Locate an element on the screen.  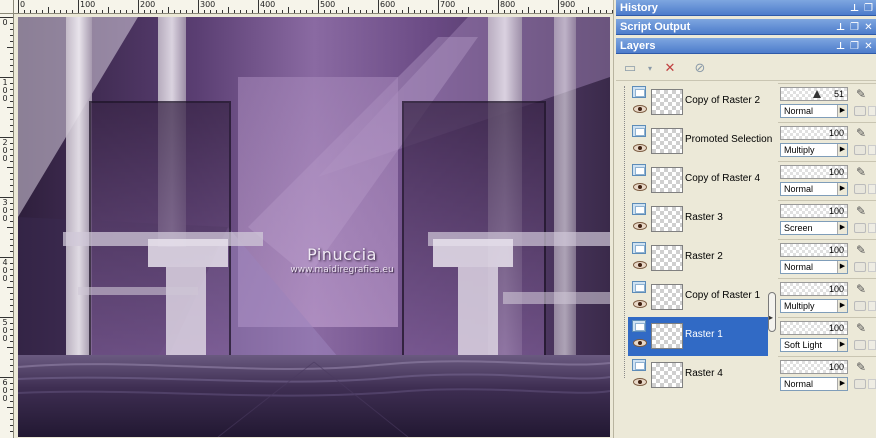
layer-name: Raster 2 is located at coordinates (704, 257).